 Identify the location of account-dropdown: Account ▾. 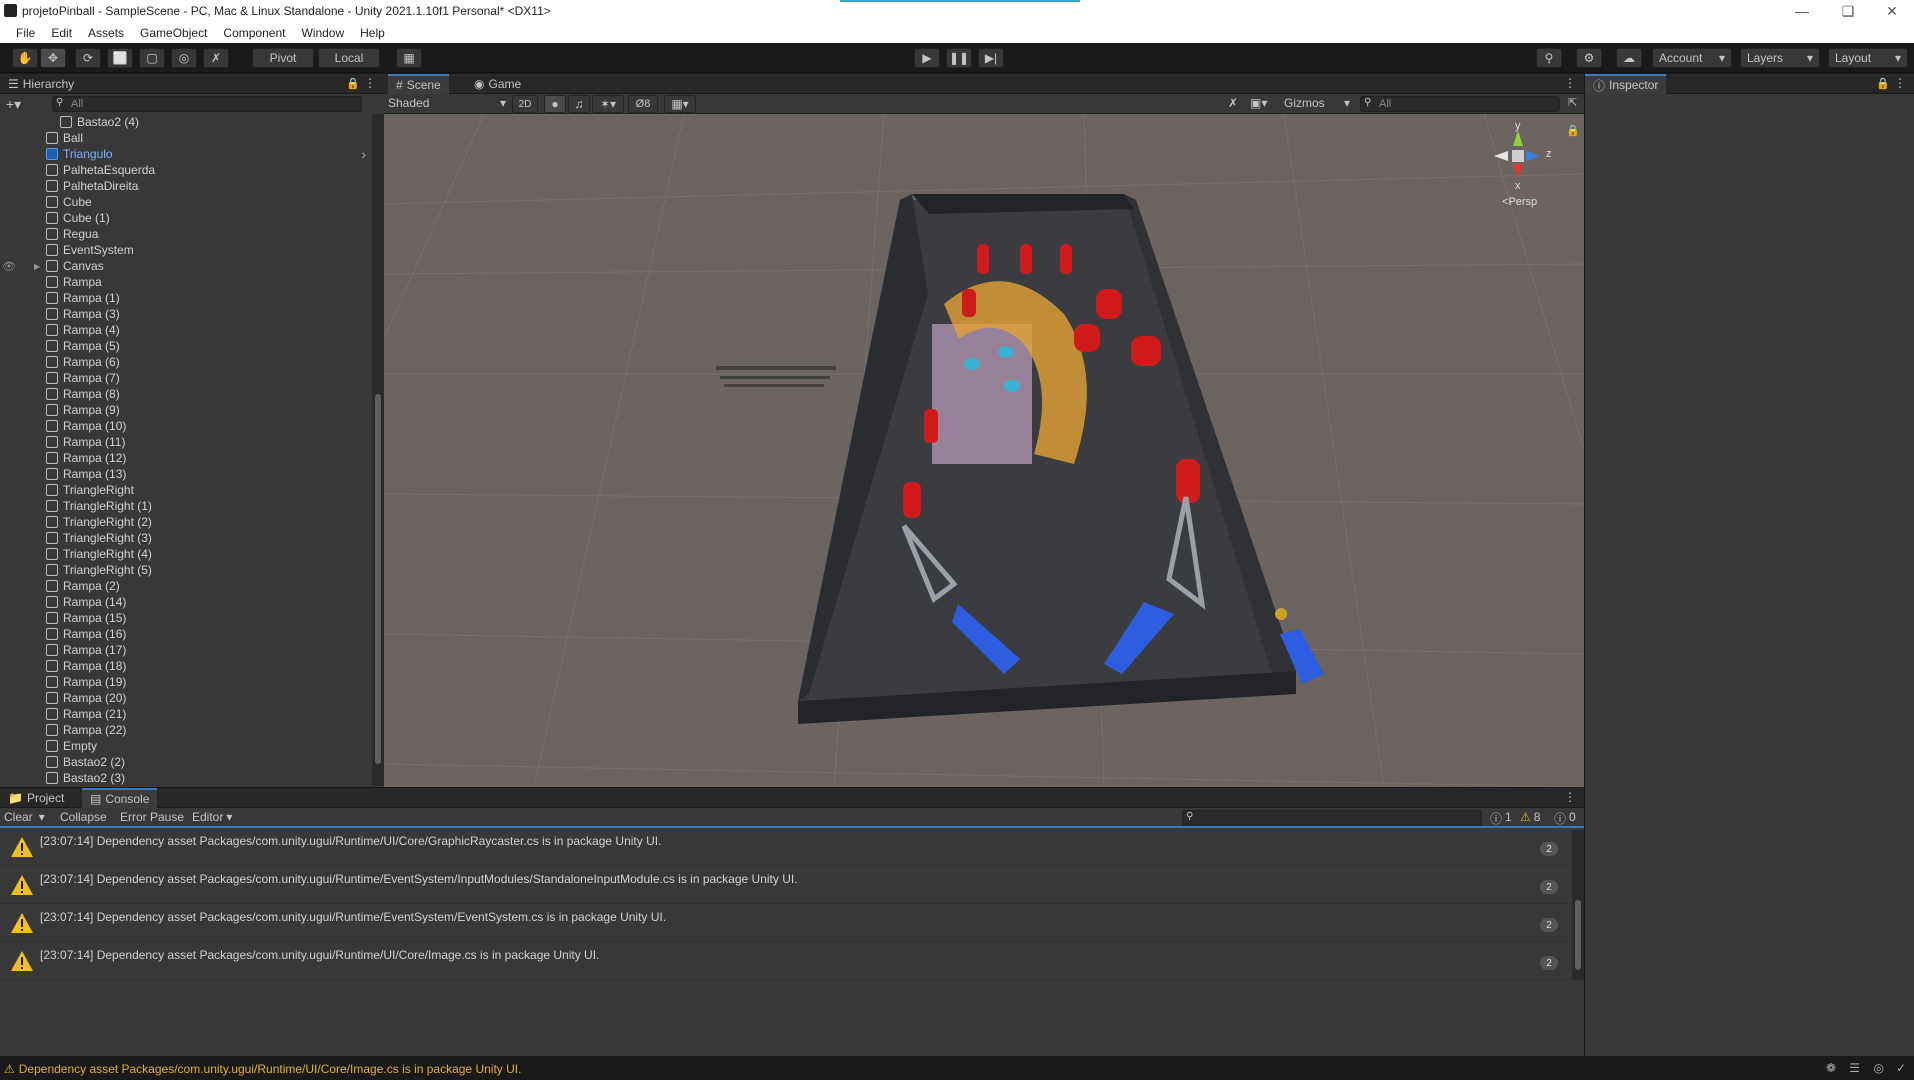
(1692, 58).